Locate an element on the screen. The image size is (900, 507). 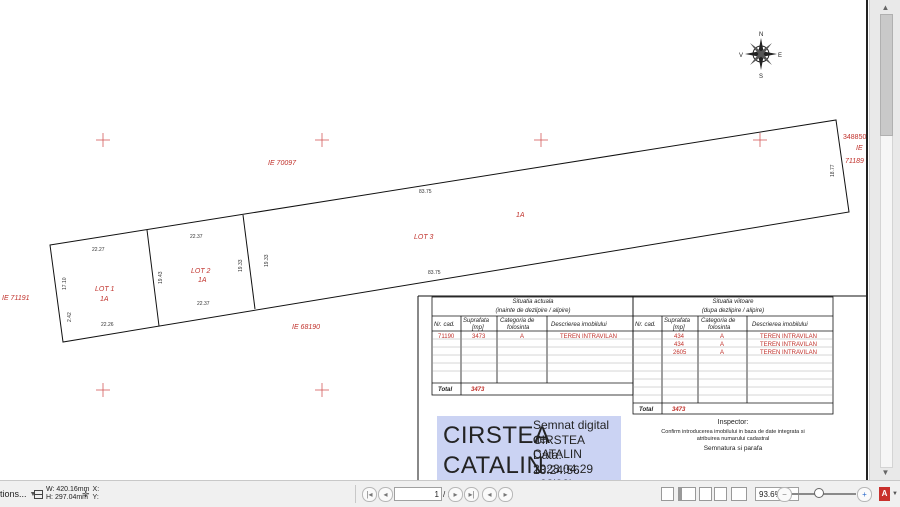
neighbor-east-2: 71189 is located at coordinates (854, 161).